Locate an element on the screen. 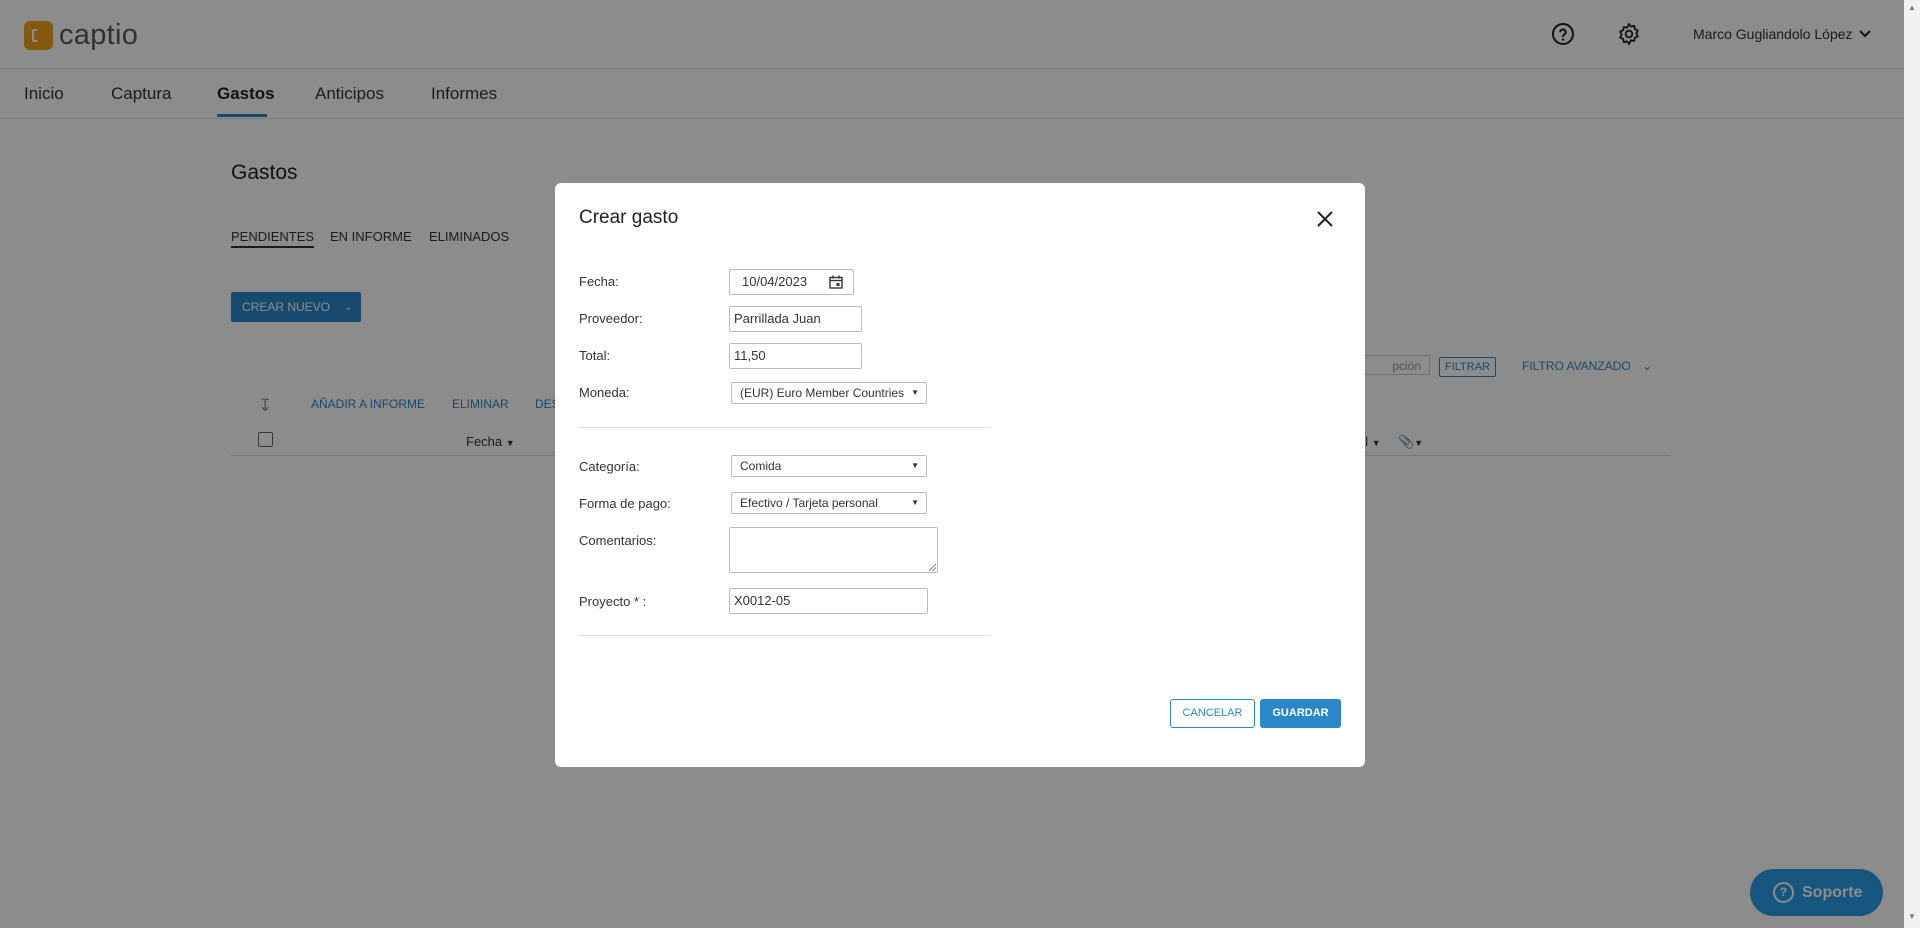  calendar-icon is located at coordinates (836, 282).